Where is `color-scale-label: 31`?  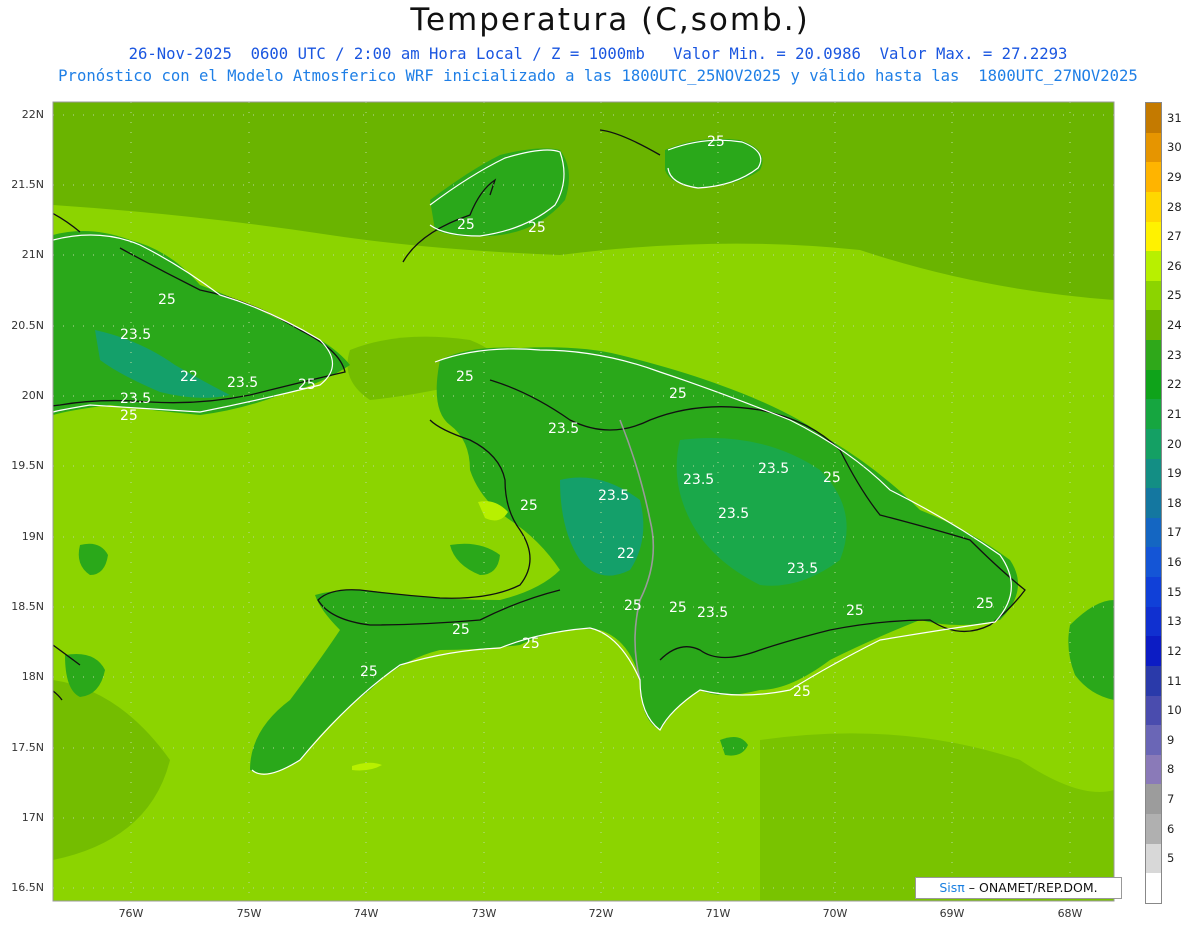 color-scale-label: 31 is located at coordinates (1174, 117).